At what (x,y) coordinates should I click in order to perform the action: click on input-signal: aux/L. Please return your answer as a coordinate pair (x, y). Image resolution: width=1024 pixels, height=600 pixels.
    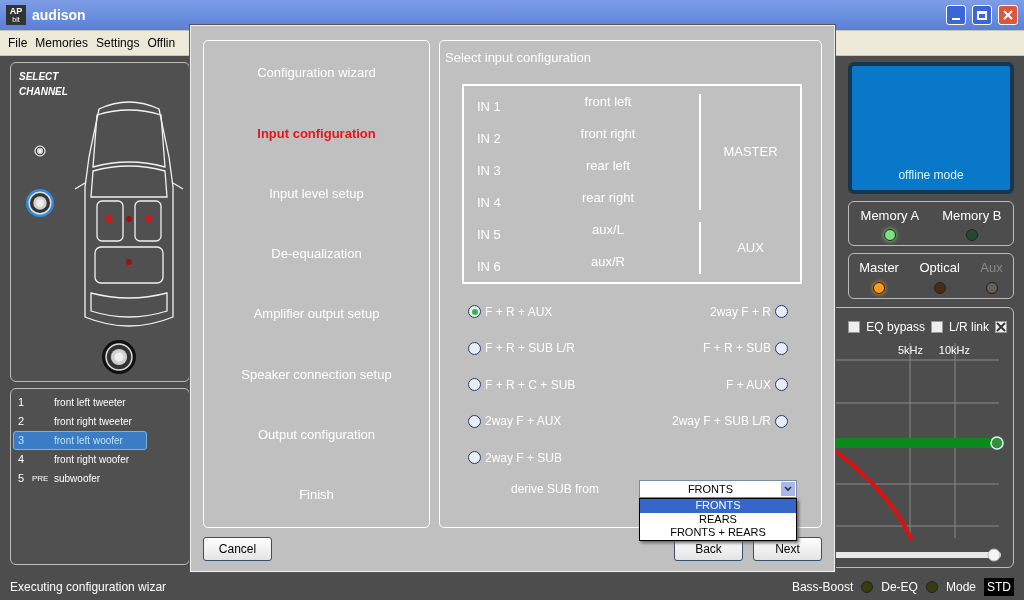
    Looking at the image, I should click on (608, 229).